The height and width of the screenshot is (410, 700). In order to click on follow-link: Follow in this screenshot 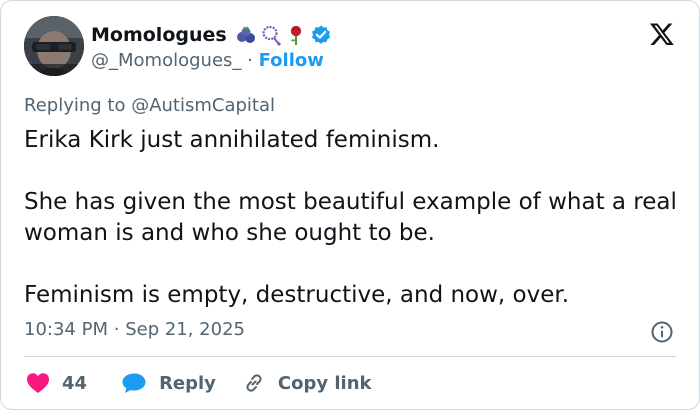, I will do `click(291, 60)`.